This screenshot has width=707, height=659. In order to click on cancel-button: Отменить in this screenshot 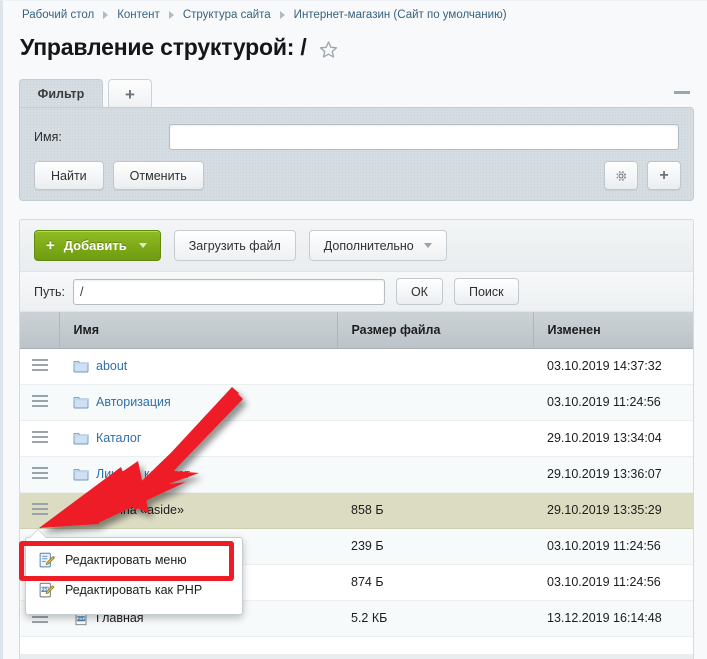, I will do `click(158, 175)`.